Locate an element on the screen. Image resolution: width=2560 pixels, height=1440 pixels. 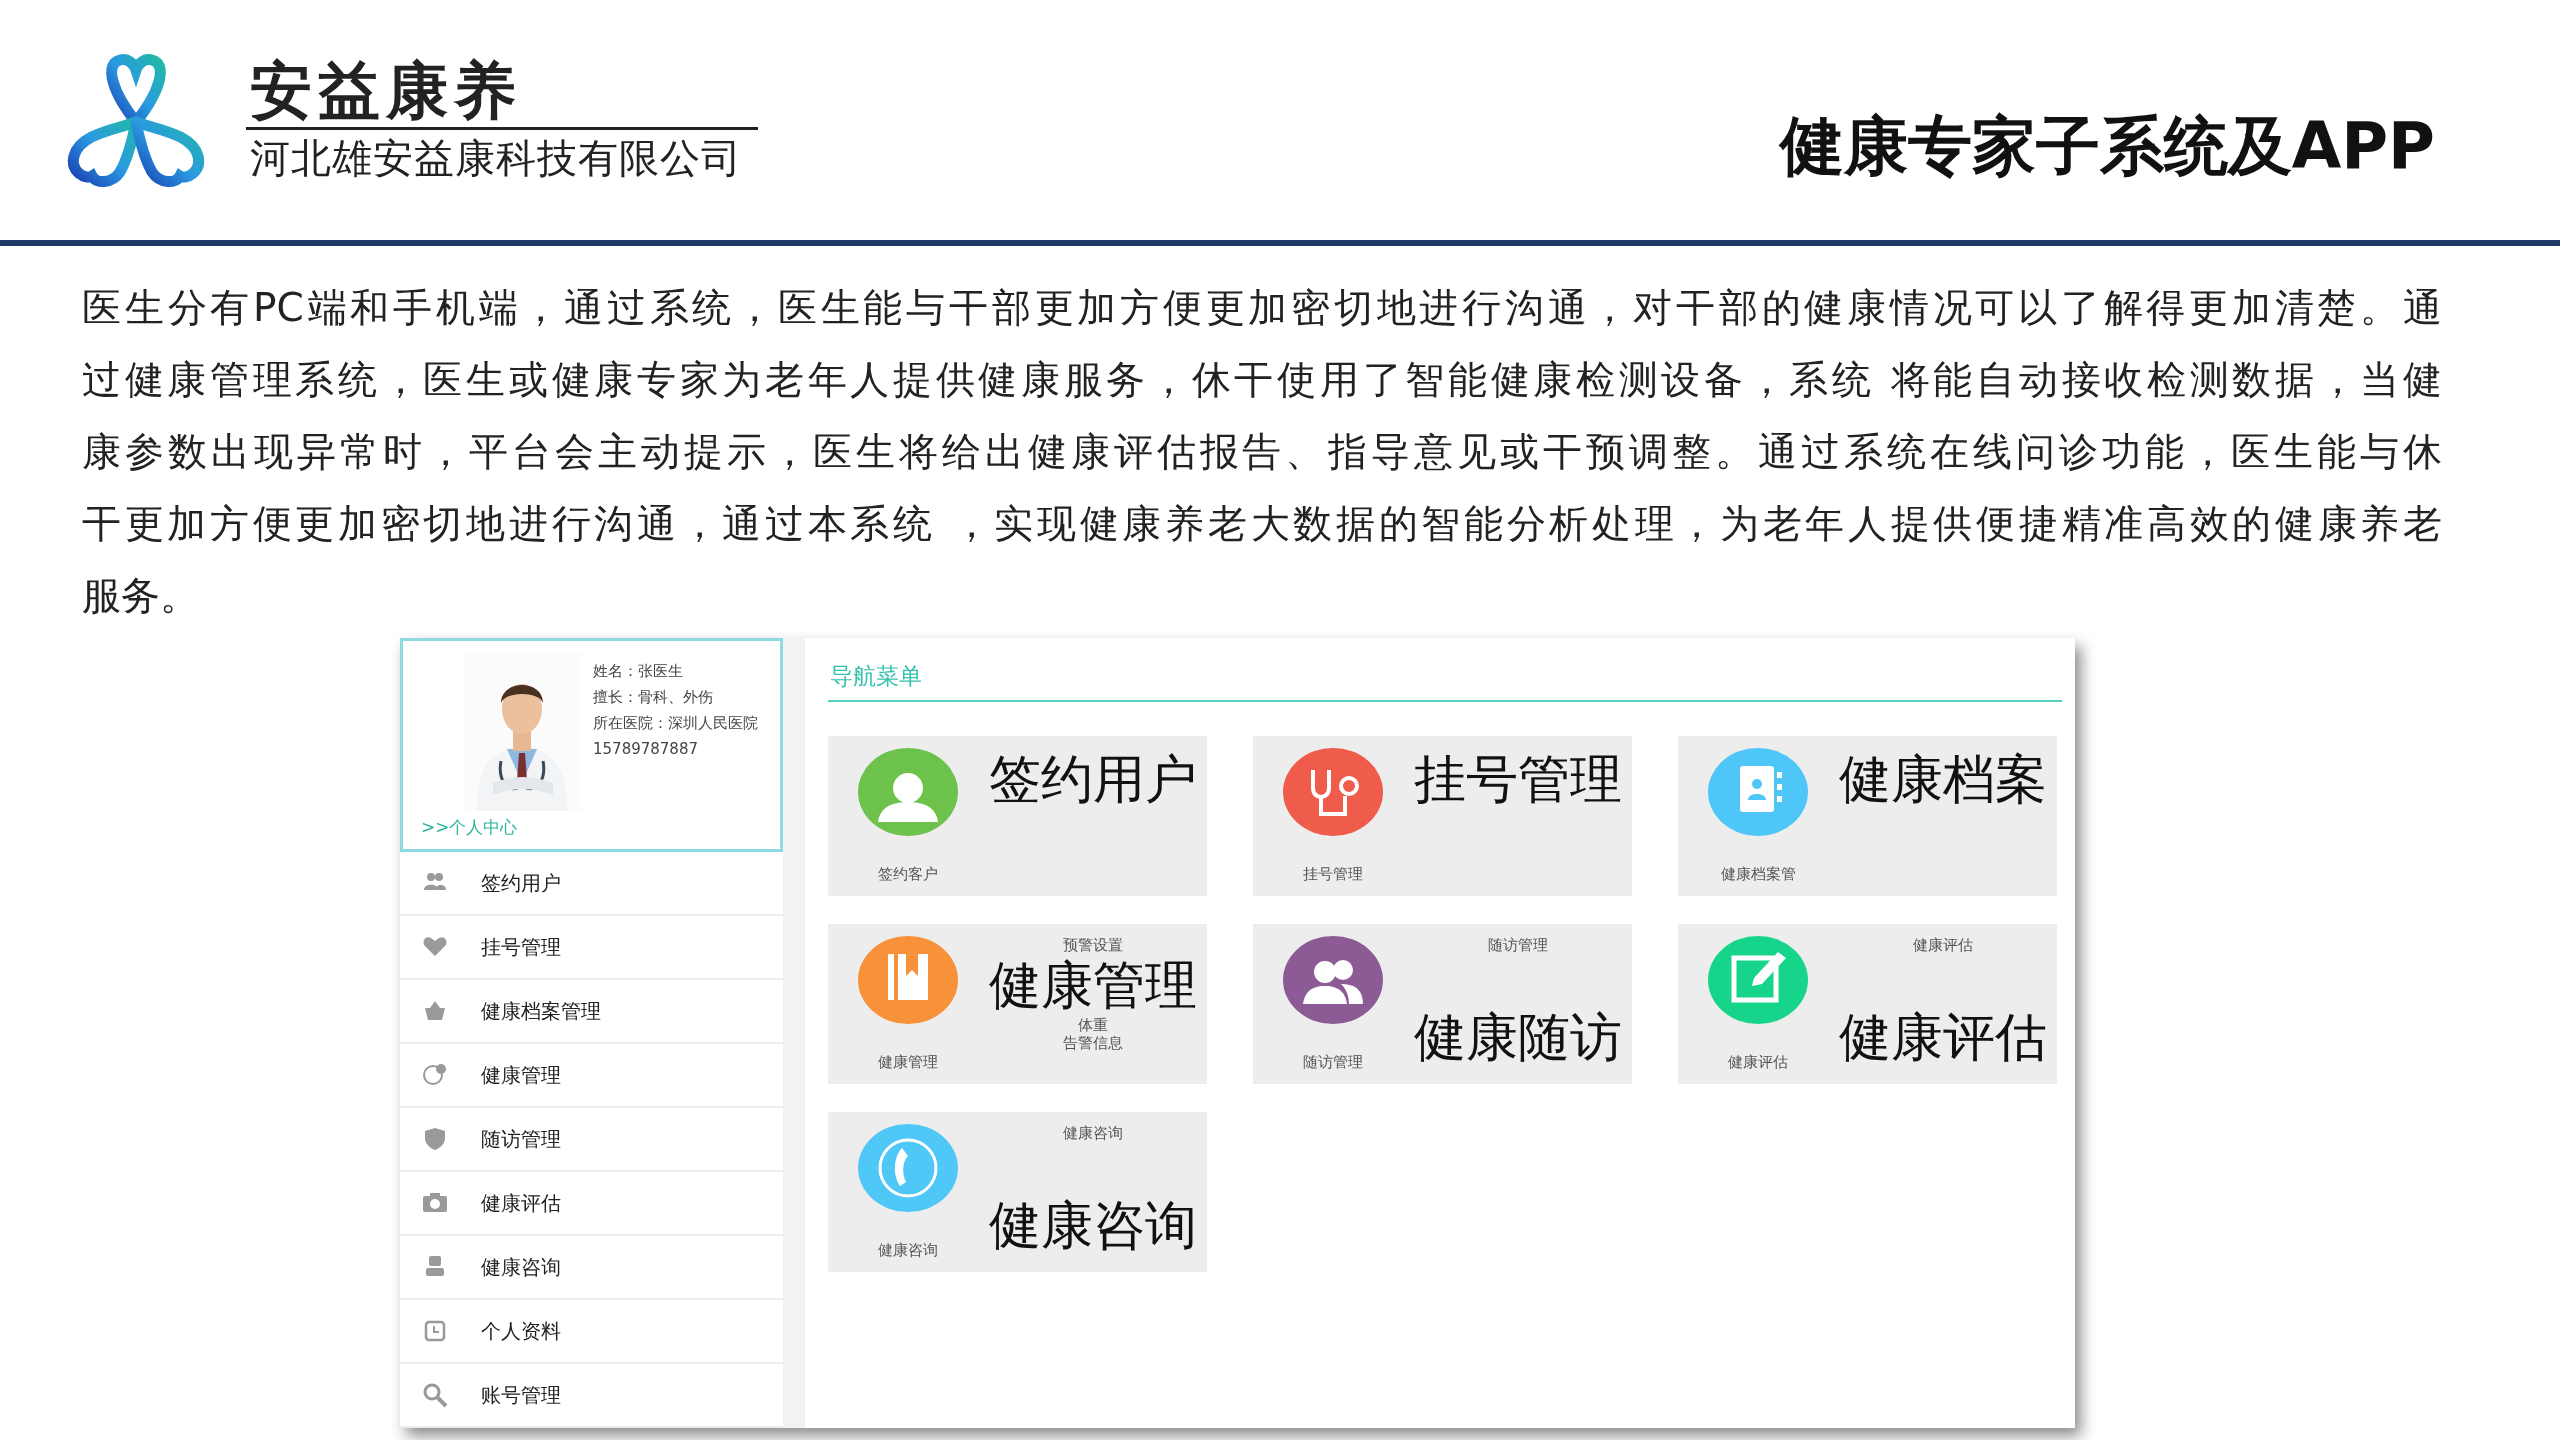
tile-caption: 健康咨询 is located at coordinates (908, 1250).